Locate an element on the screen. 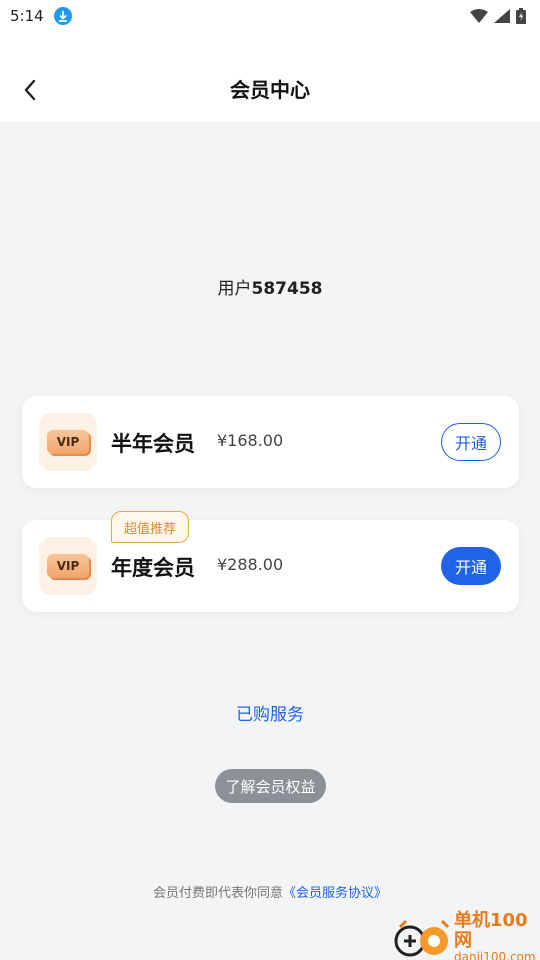  wifi-icon is located at coordinates (479, 16).